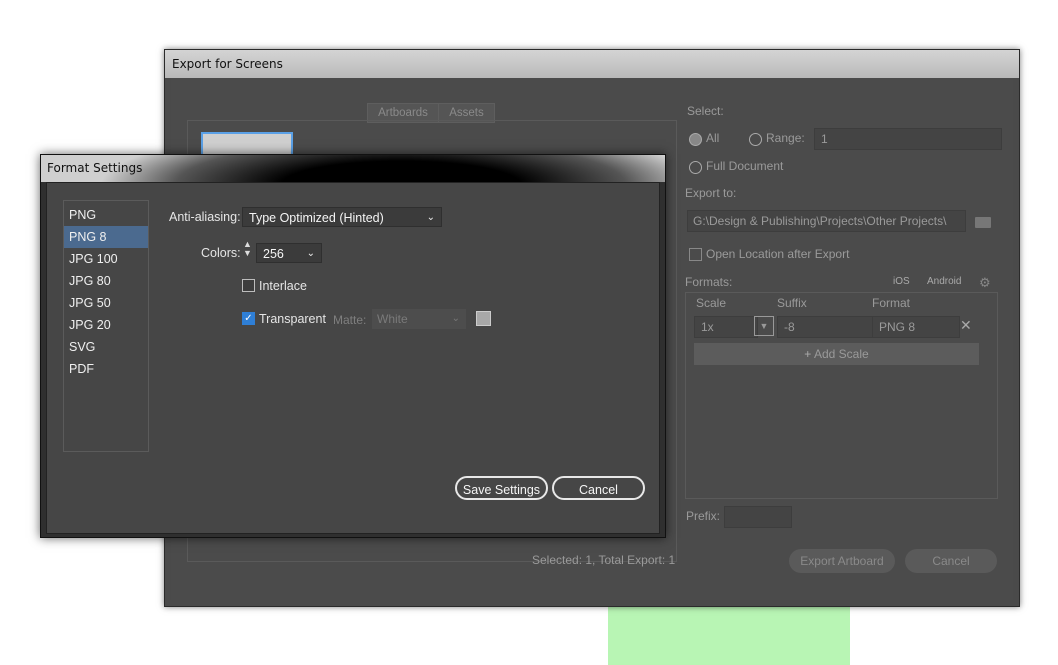  Describe the element at coordinates (273, 254) in the screenshot. I see `colors-value: 256` at that location.